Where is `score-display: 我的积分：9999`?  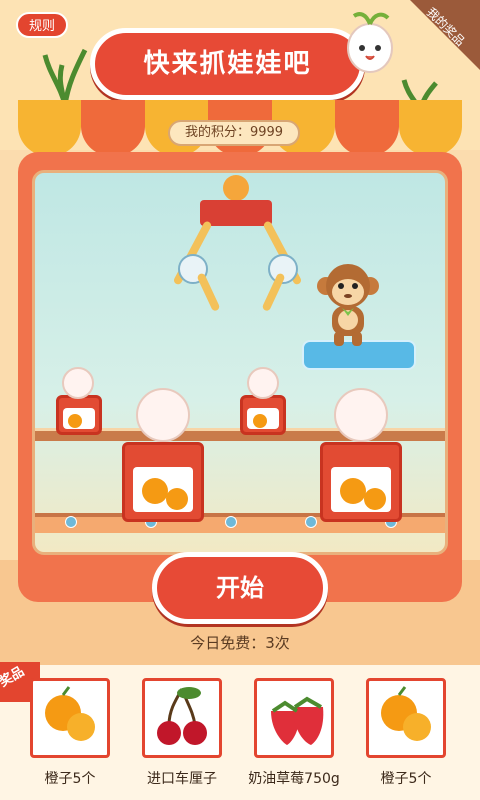
score-display: 我的积分：9999 is located at coordinates (234, 133).